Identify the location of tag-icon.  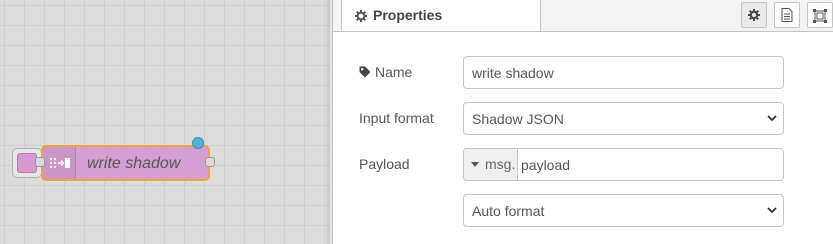
(365, 72).